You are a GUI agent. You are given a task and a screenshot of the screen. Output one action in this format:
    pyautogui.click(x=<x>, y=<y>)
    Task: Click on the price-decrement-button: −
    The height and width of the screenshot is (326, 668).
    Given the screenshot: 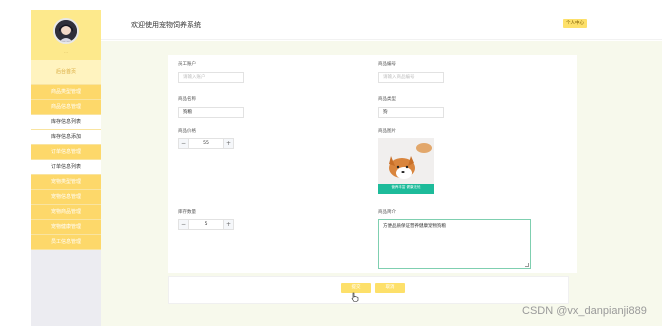 What is the action you would take?
    pyautogui.click(x=184, y=143)
    